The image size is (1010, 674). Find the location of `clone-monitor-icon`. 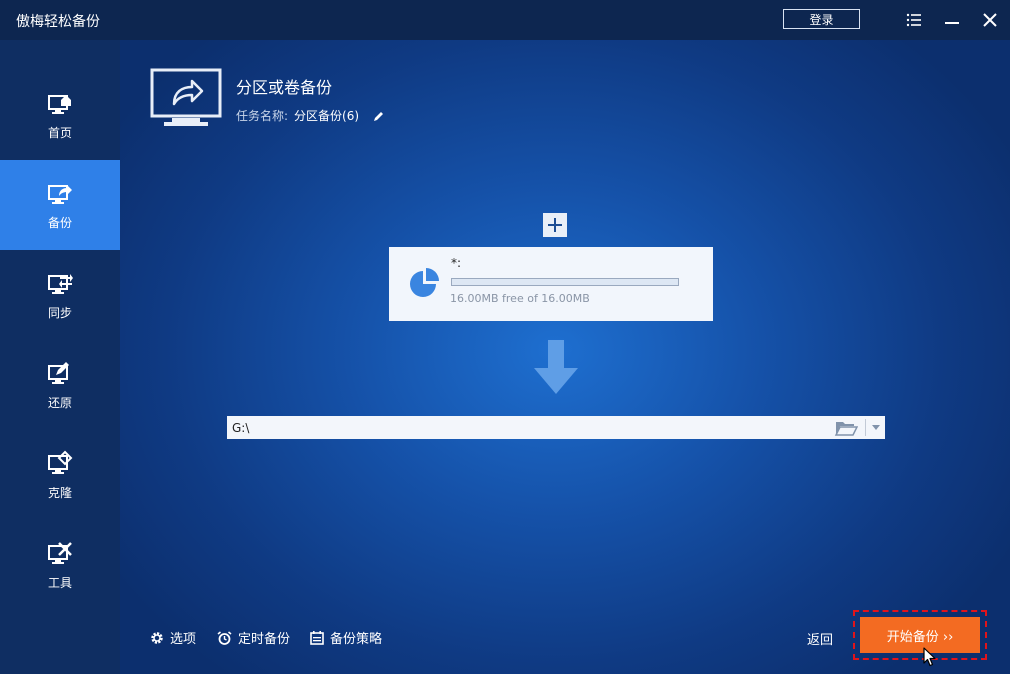

clone-monitor-icon is located at coordinates (60, 462).